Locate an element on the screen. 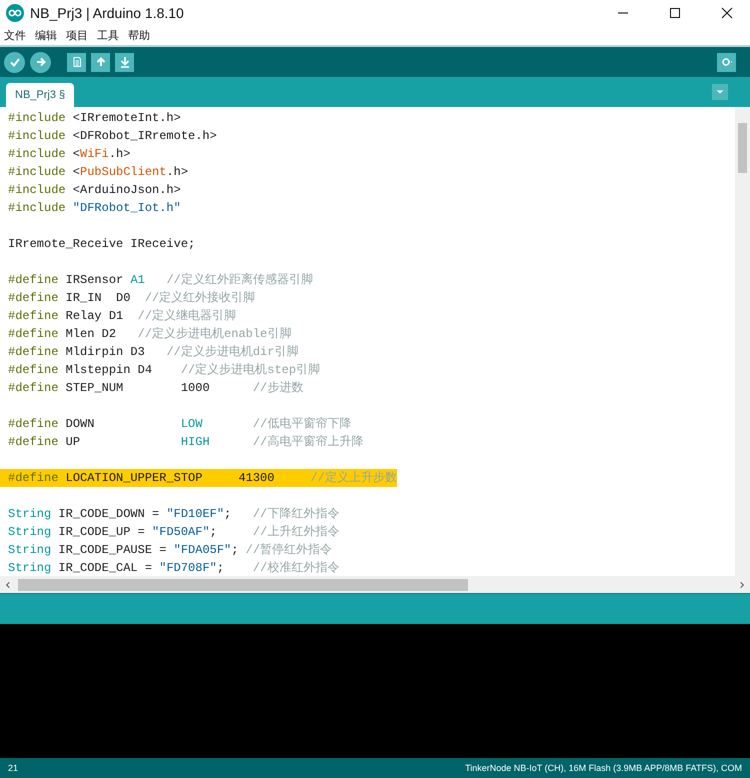  code-line: #define Mlsteppin D4 //定义步进电机step引脚 is located at coordinates (164, 370).